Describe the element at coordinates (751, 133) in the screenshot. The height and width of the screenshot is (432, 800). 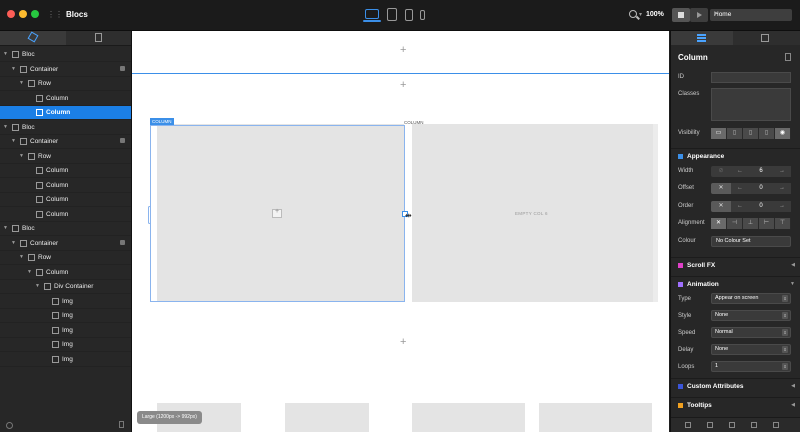
I see `tablet-portrait-icon: ▯` at that location.